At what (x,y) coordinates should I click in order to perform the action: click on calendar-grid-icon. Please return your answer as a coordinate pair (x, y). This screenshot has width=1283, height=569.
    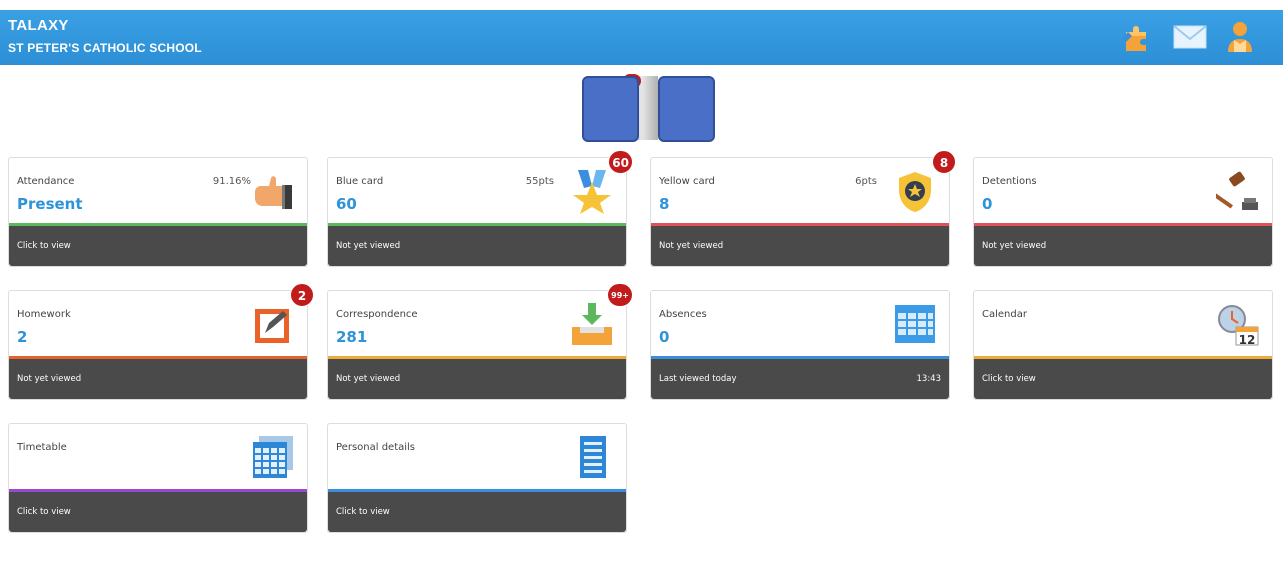
    Looking at the image, I should click on (915, 324).